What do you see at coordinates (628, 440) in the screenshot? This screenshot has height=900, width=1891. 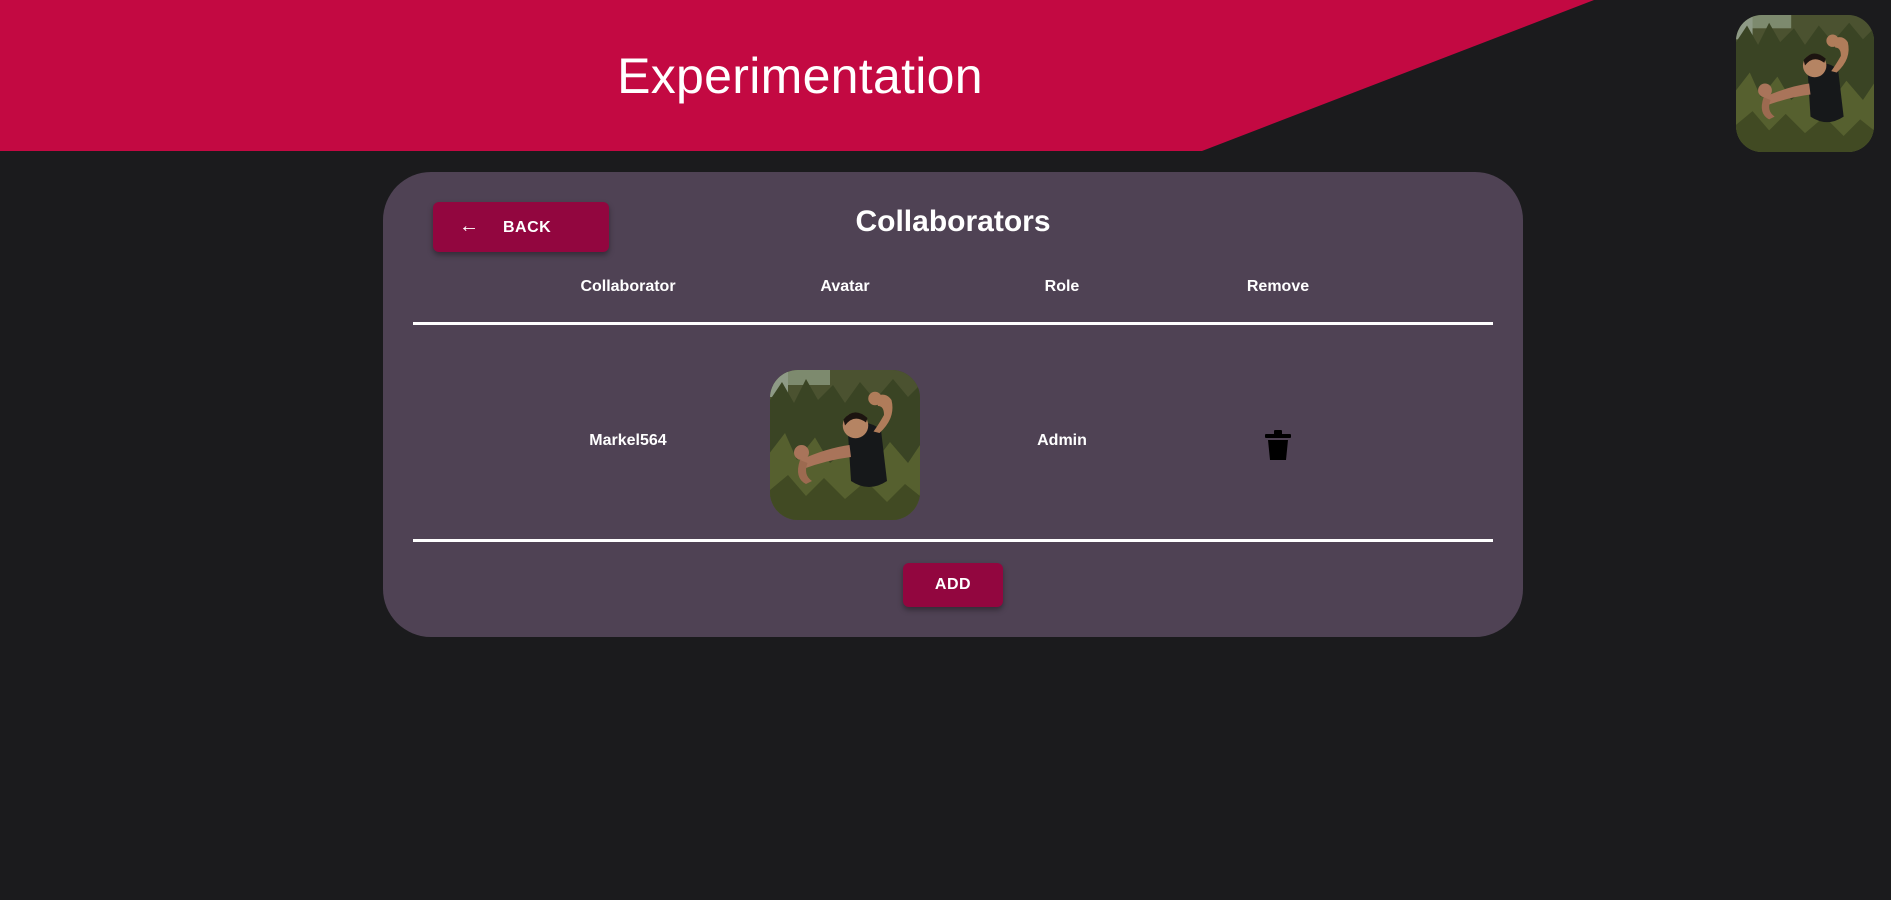 I see `collaborator-name: Markel564` at bounding box center [628, 440].